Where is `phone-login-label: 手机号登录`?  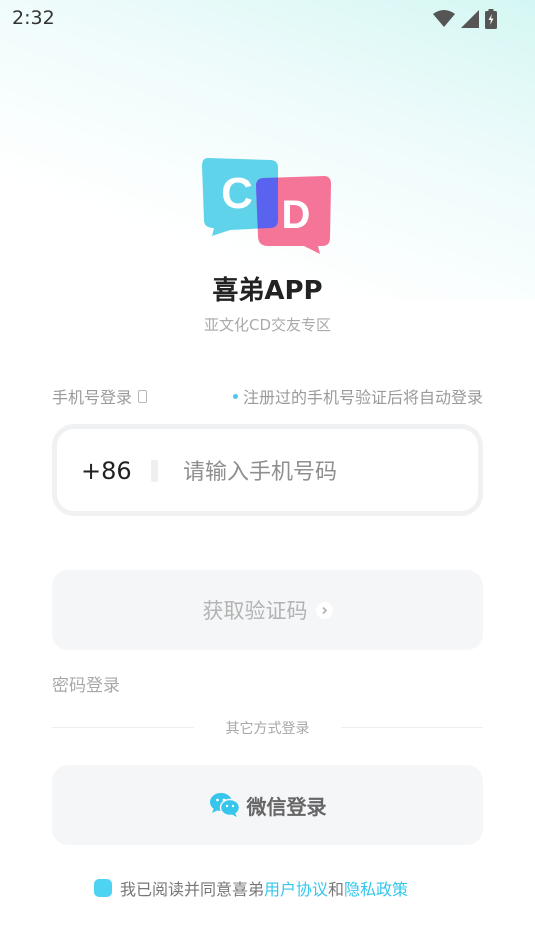
phone-login-label: 手机号登录 is located at coordinates (100, 396).